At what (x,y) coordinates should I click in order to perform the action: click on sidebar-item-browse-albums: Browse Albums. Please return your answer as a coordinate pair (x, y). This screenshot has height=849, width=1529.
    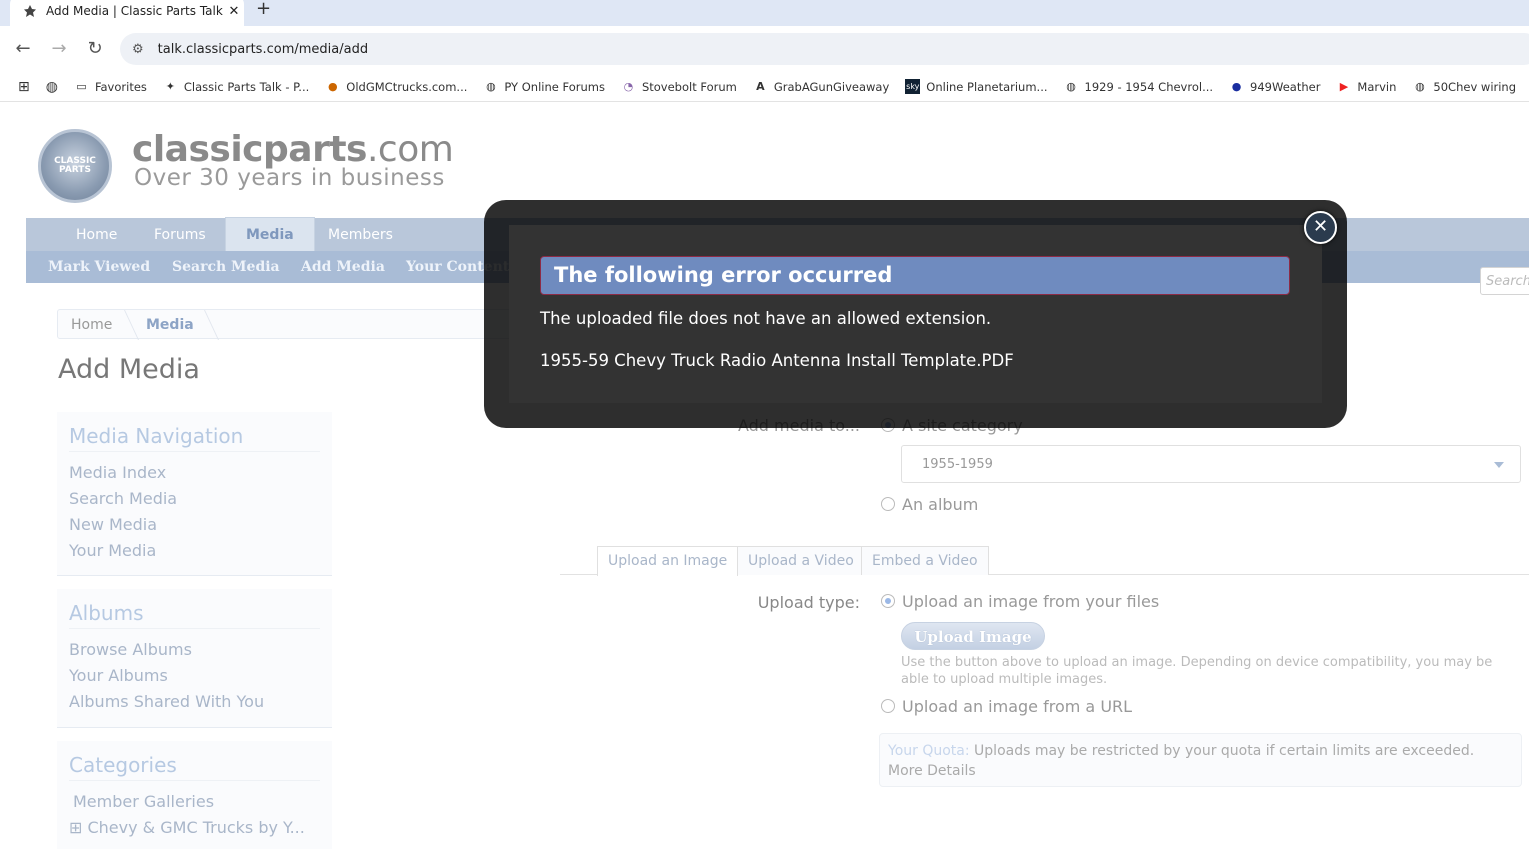
    Looking at the image, I should click on (200, 650).